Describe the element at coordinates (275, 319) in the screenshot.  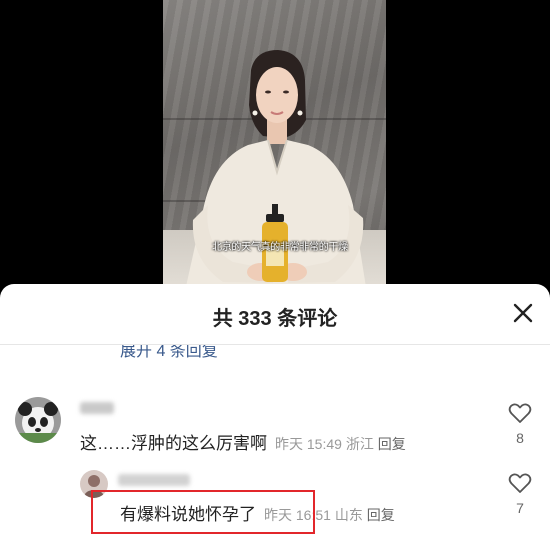
I see `comments-count-title: 共 333 条评论` at that location.